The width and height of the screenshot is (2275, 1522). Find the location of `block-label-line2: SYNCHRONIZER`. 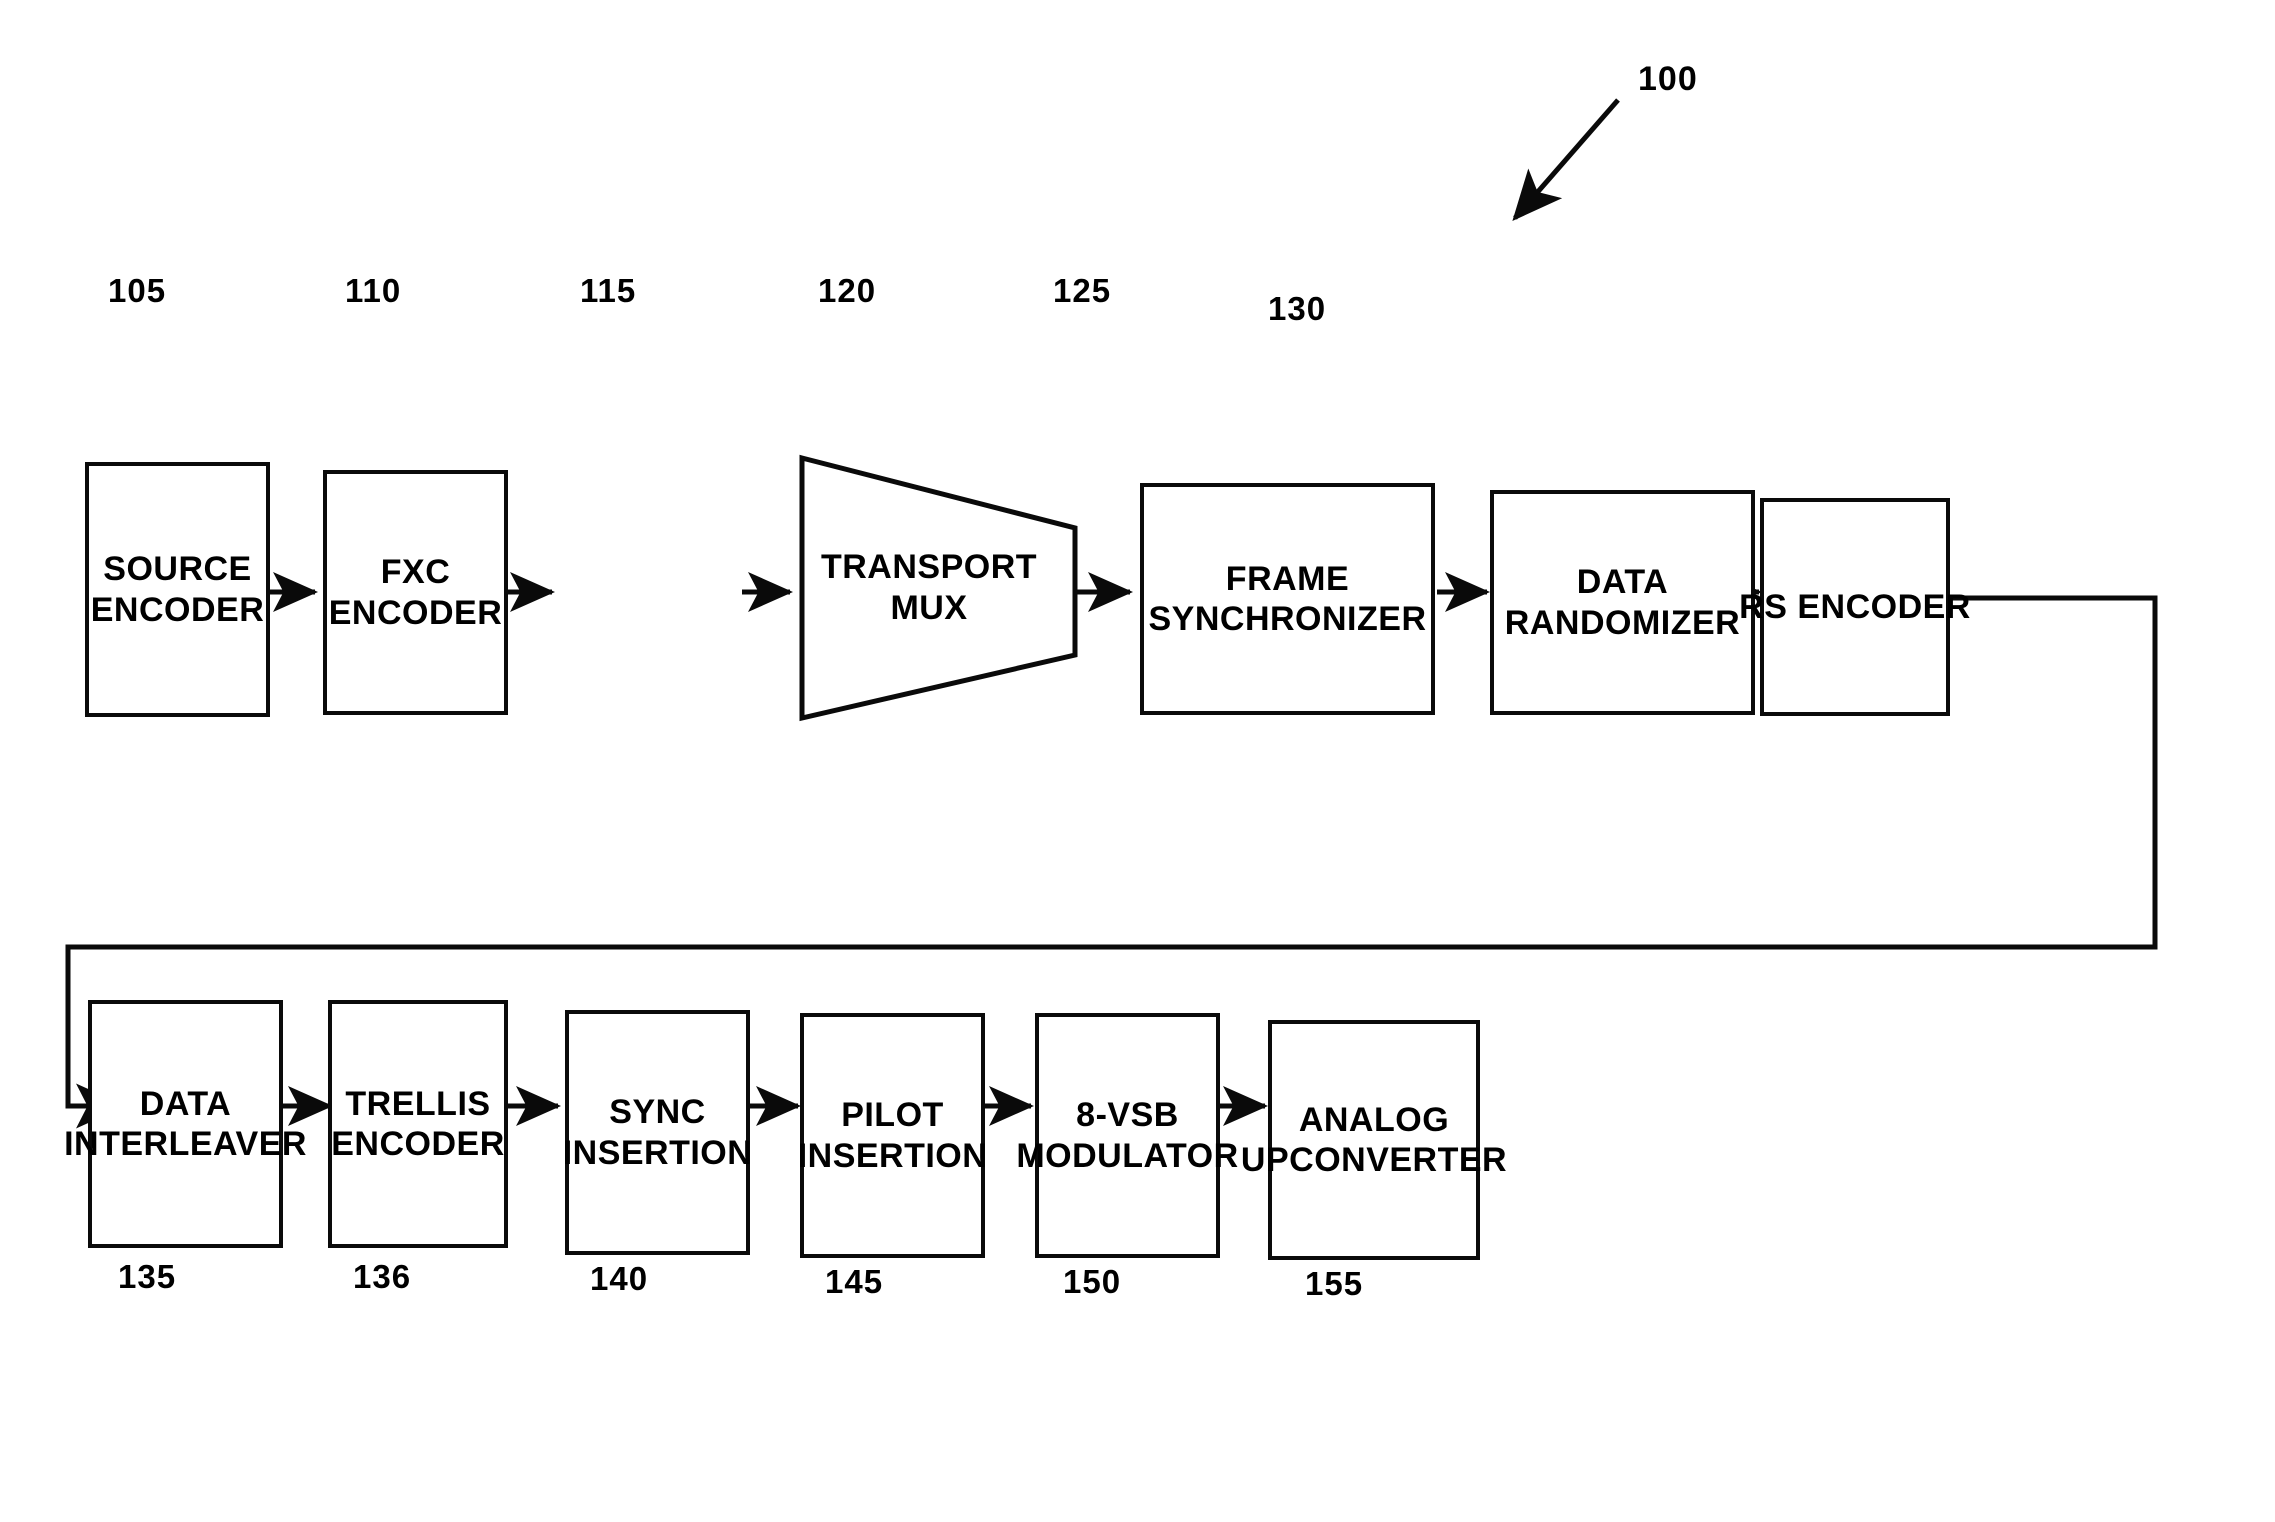

block-label-line2: SYNCHRONIZER is located at coordinates (1287, 619).